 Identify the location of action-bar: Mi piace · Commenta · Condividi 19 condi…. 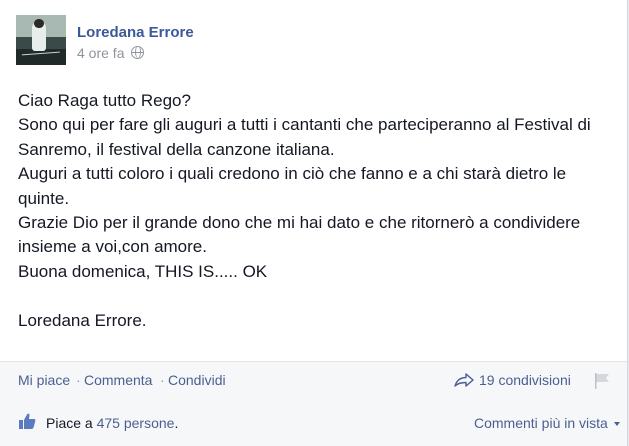
(313, 380).